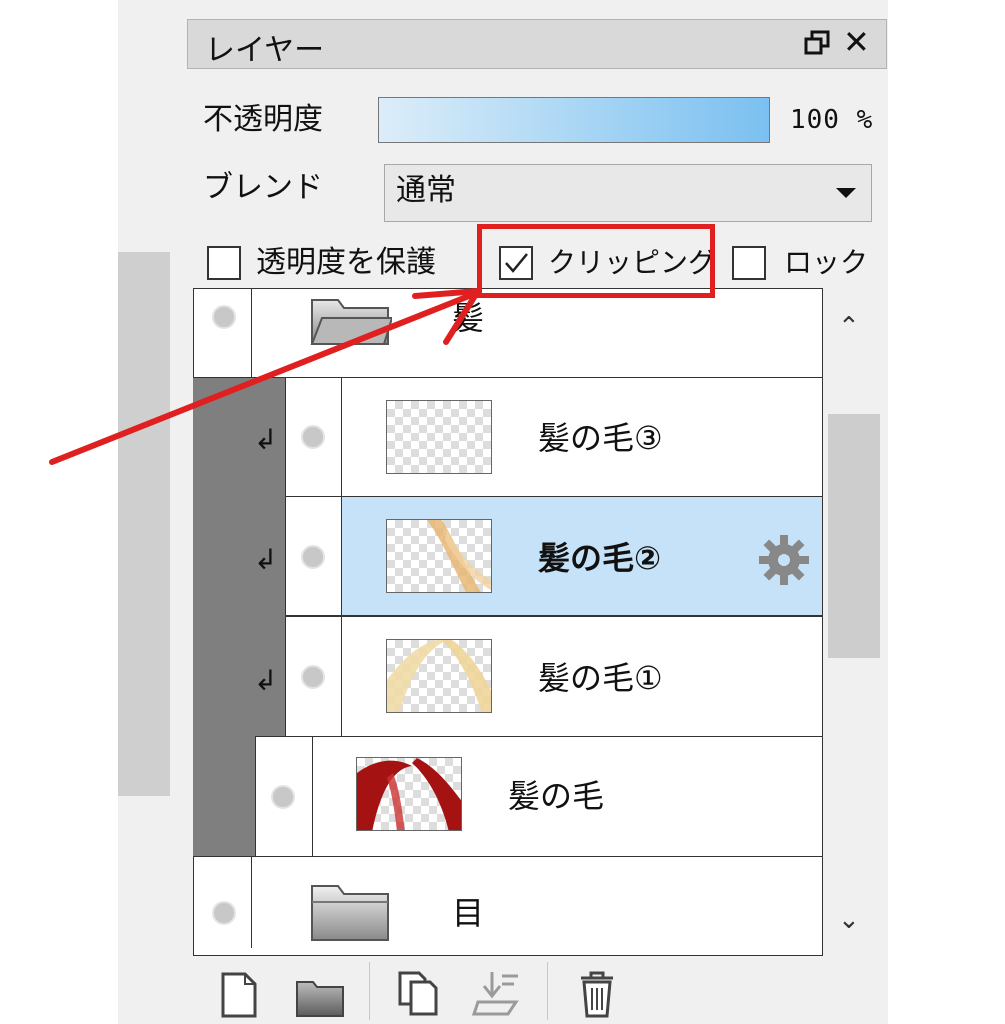 Image resolution: width=1005 pixels, height=1024 pixels. I want to click on chevron-down-icon, so click(846, 193).